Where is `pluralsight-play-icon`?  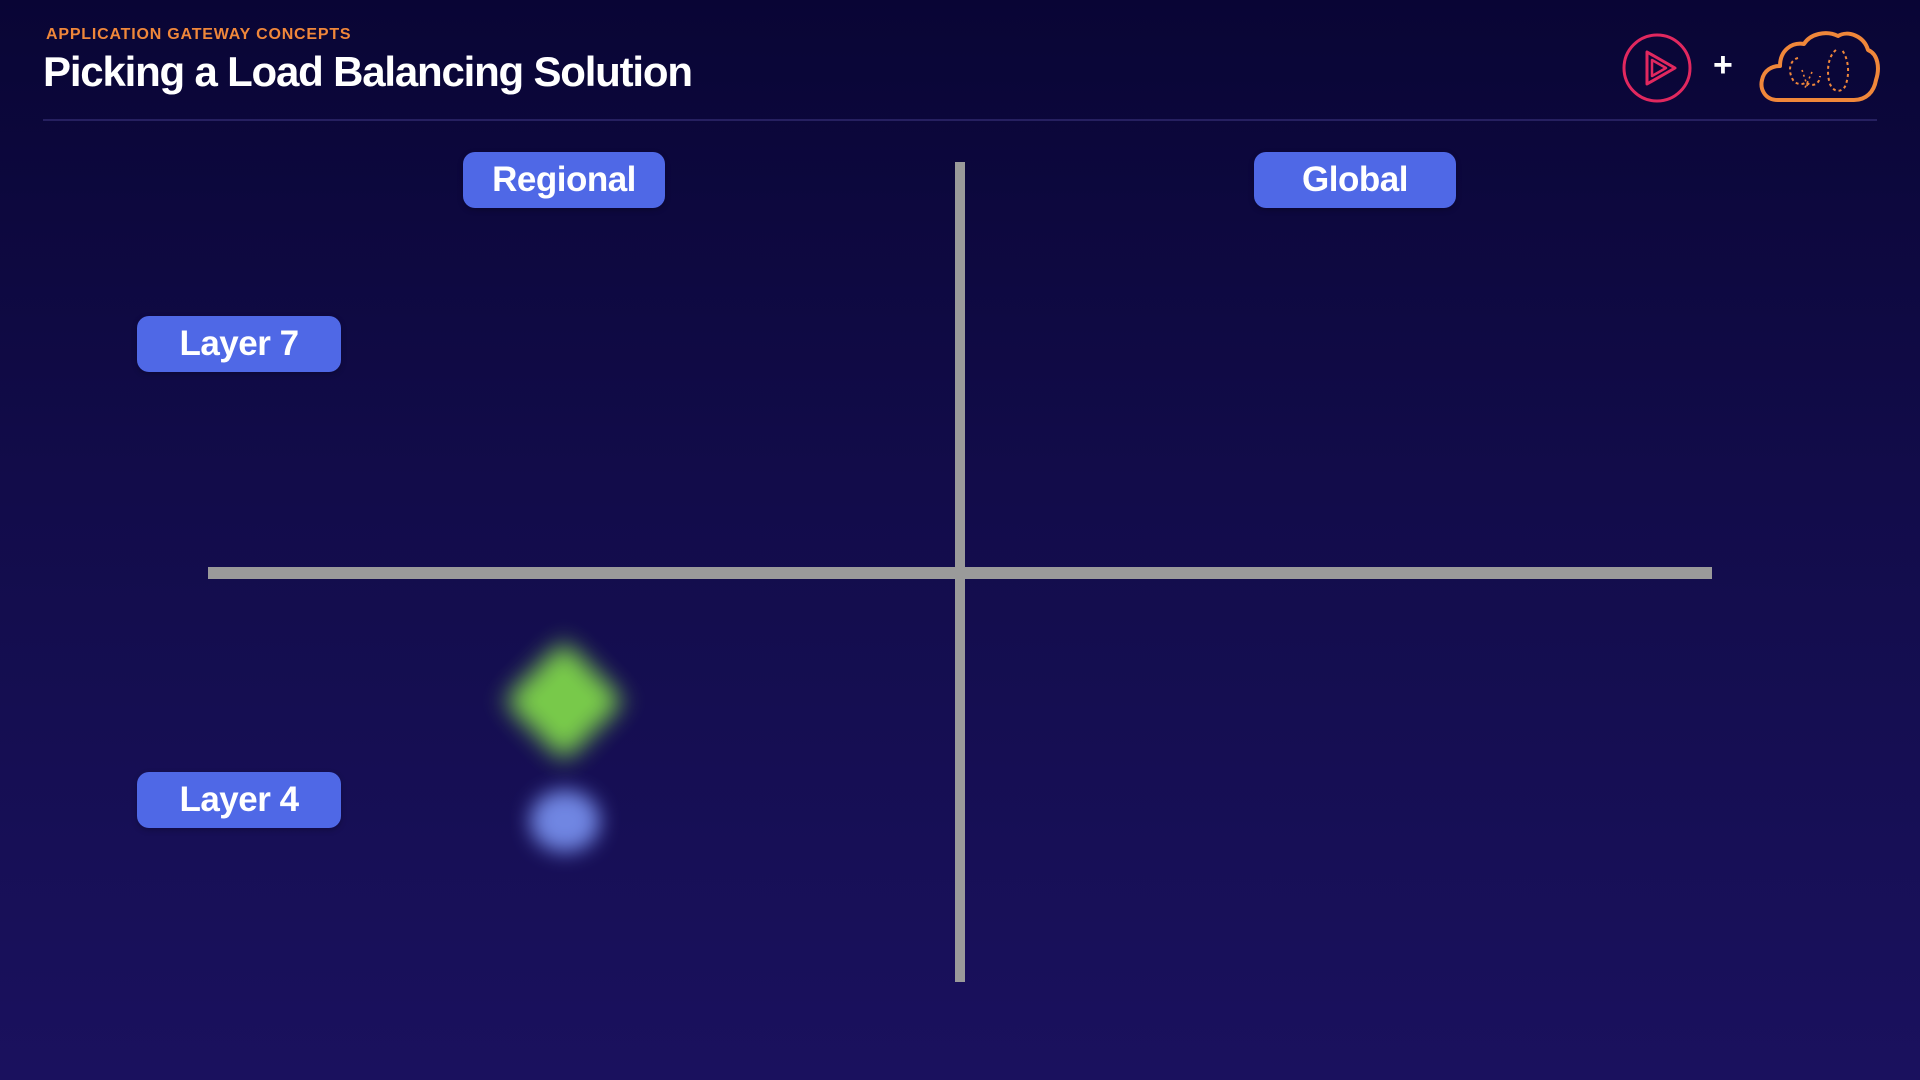
pluralsight-play-icon is located at coordinates (1657, 68).